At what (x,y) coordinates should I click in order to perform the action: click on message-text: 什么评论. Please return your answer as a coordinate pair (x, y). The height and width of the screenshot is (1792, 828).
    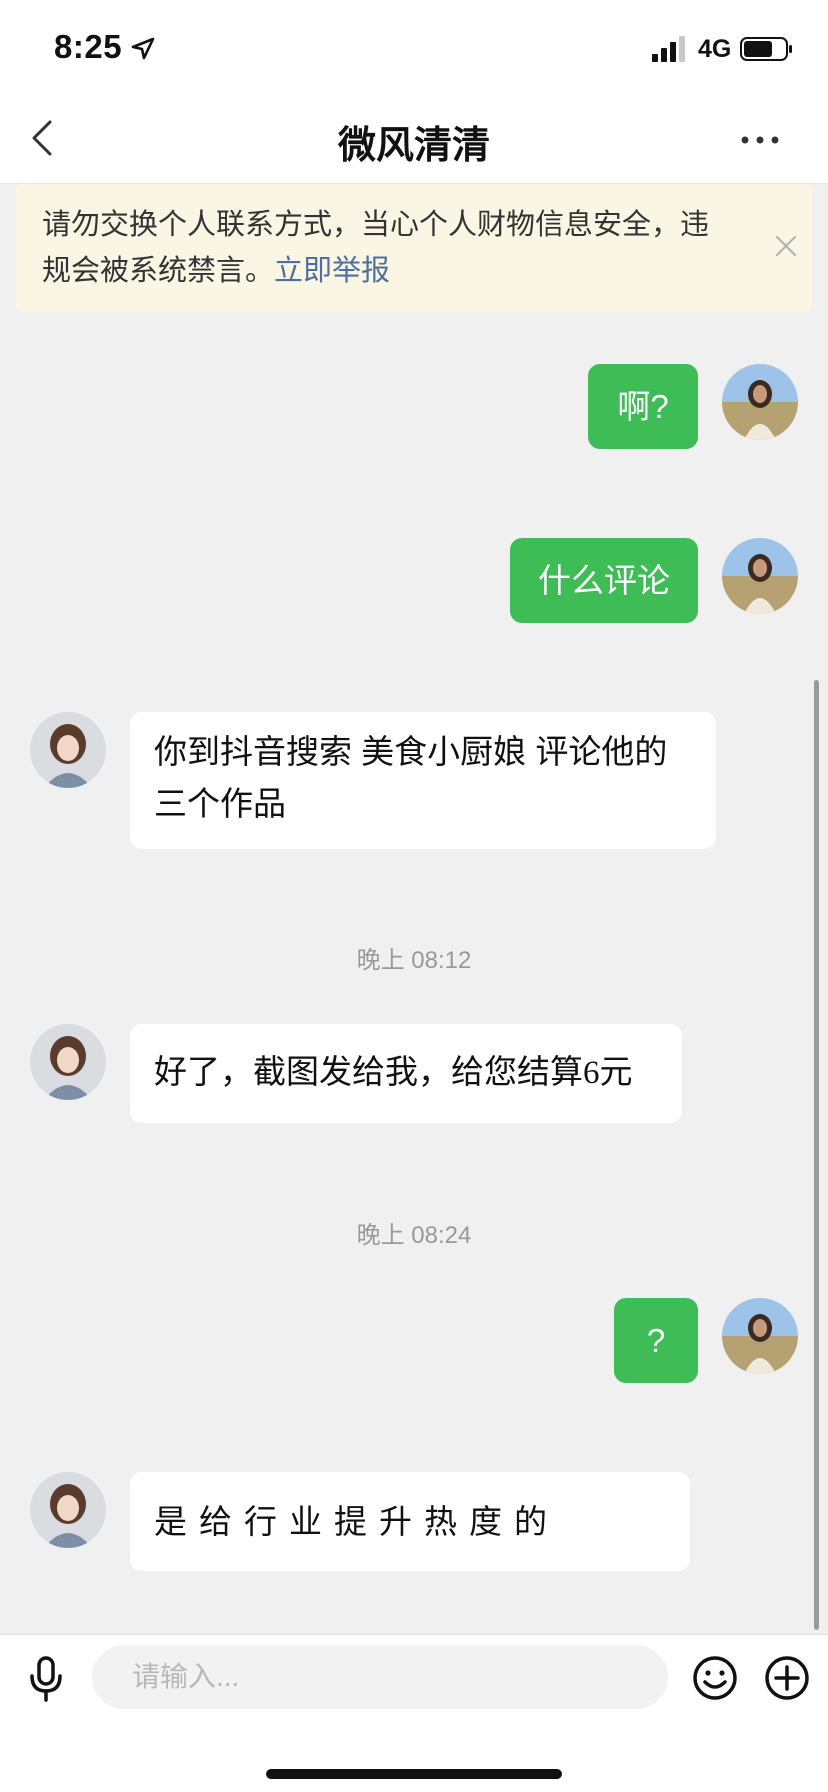
    Looking at the image, I should click on (604, 580).